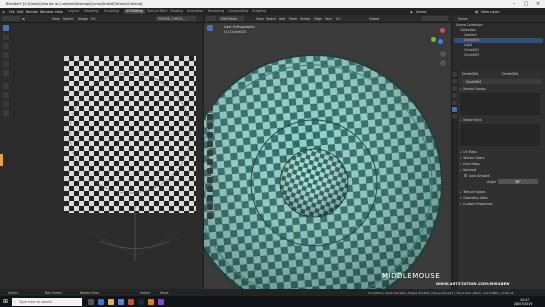  I want to click on vp-tool-shear-icon, so click(210, 198).